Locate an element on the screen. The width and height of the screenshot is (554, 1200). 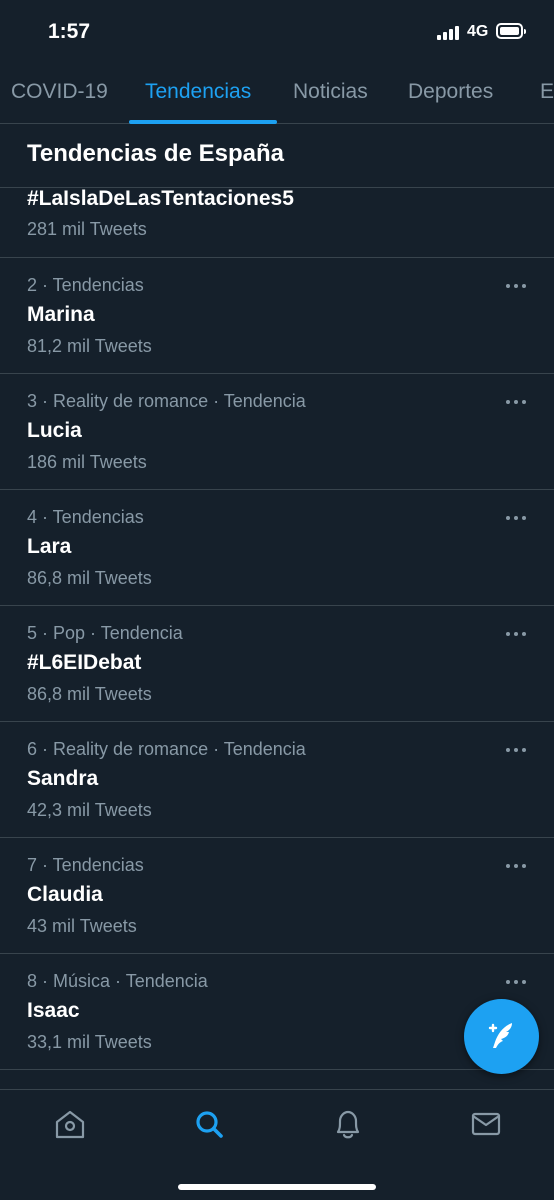
tab-noticias: Noticias is located at coordinates (330, 92).